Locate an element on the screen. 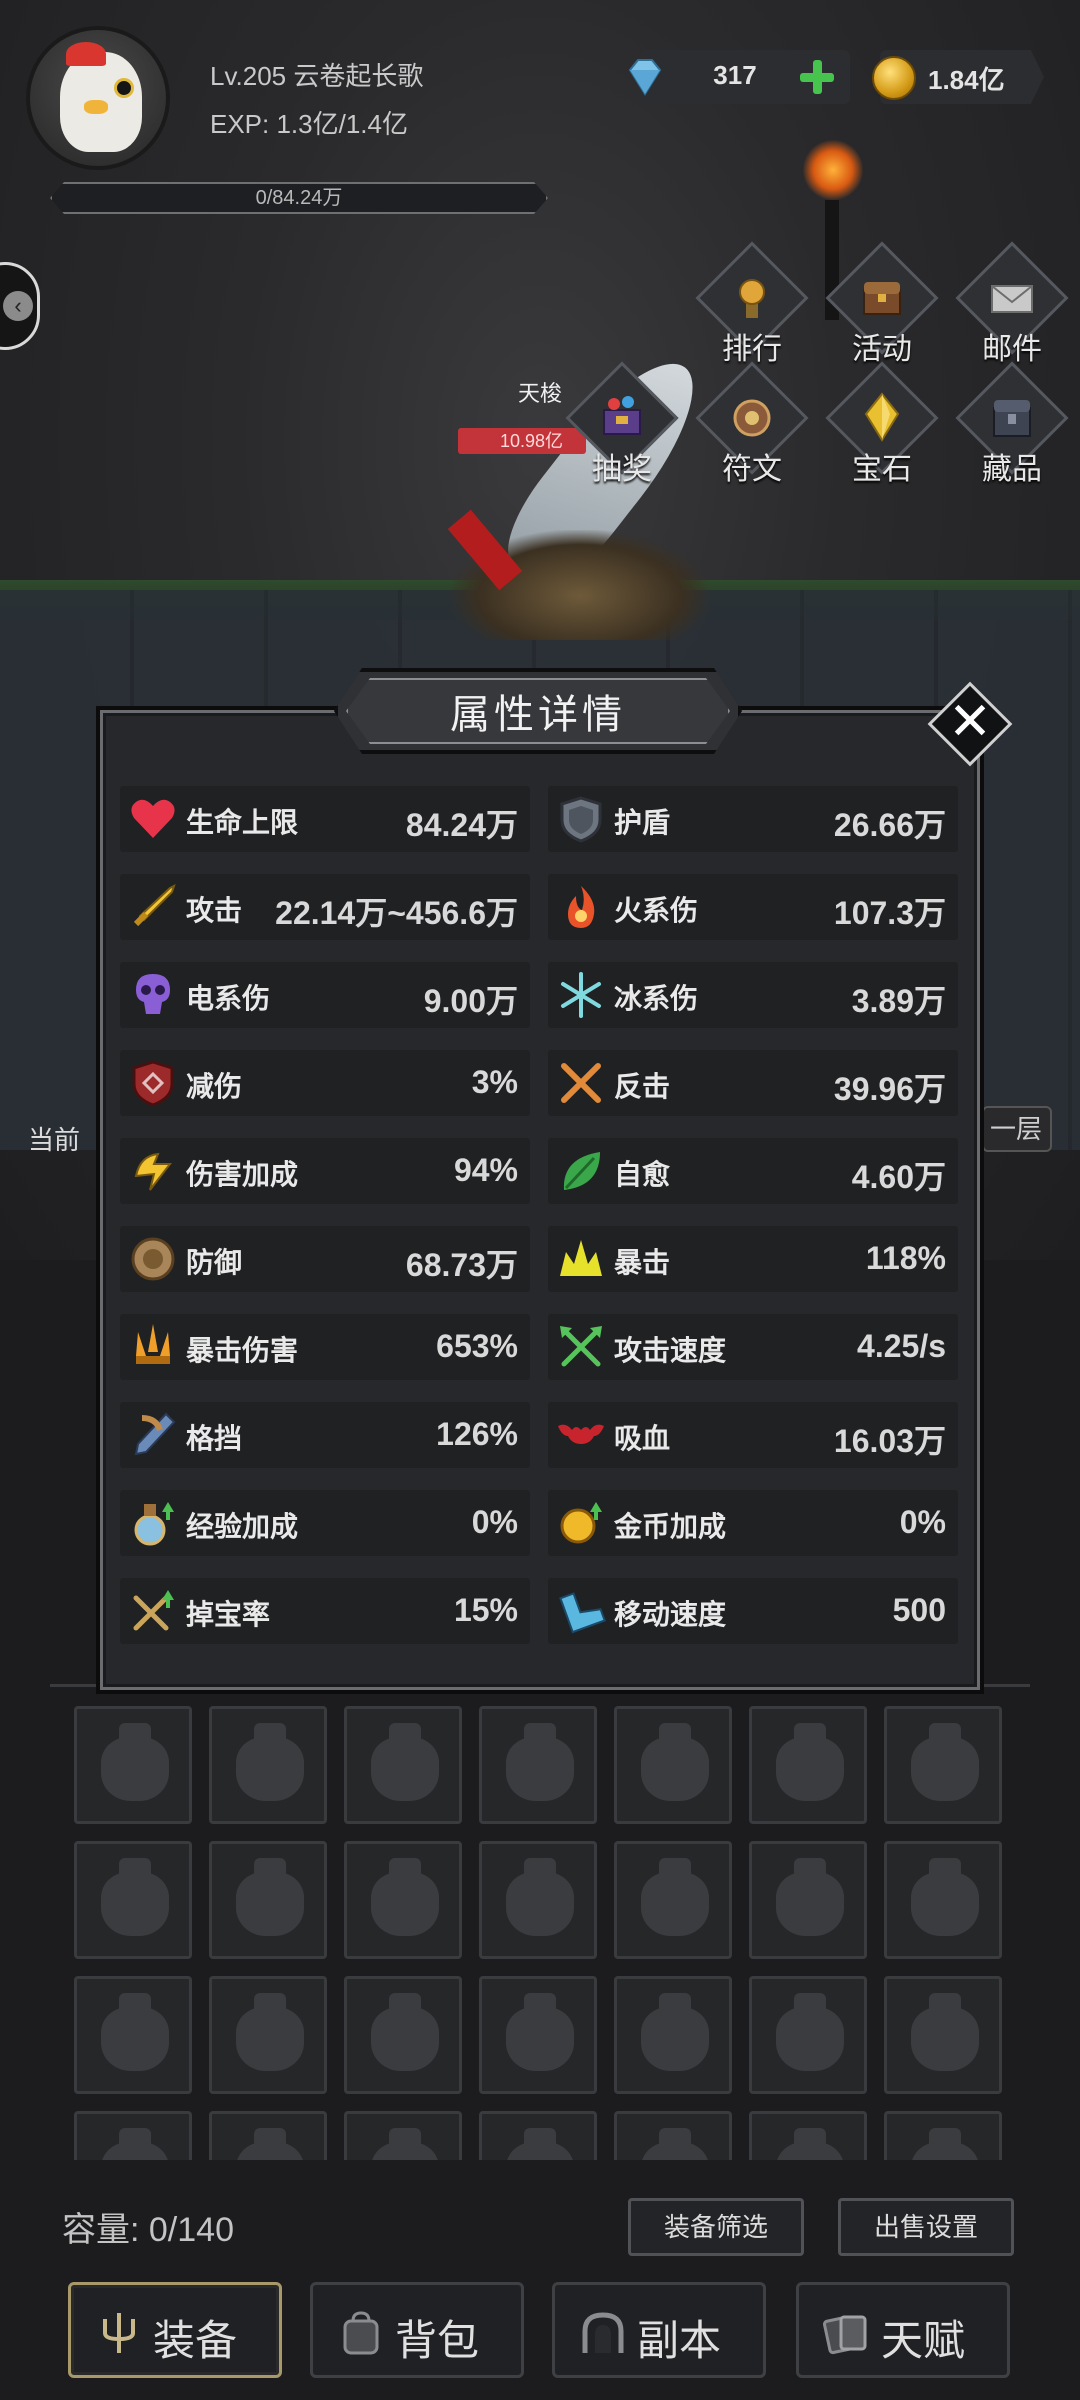 The height and width of the screenshot is (2400, 1080). stat-name: 防御 is located at coordinates (214, 1262).